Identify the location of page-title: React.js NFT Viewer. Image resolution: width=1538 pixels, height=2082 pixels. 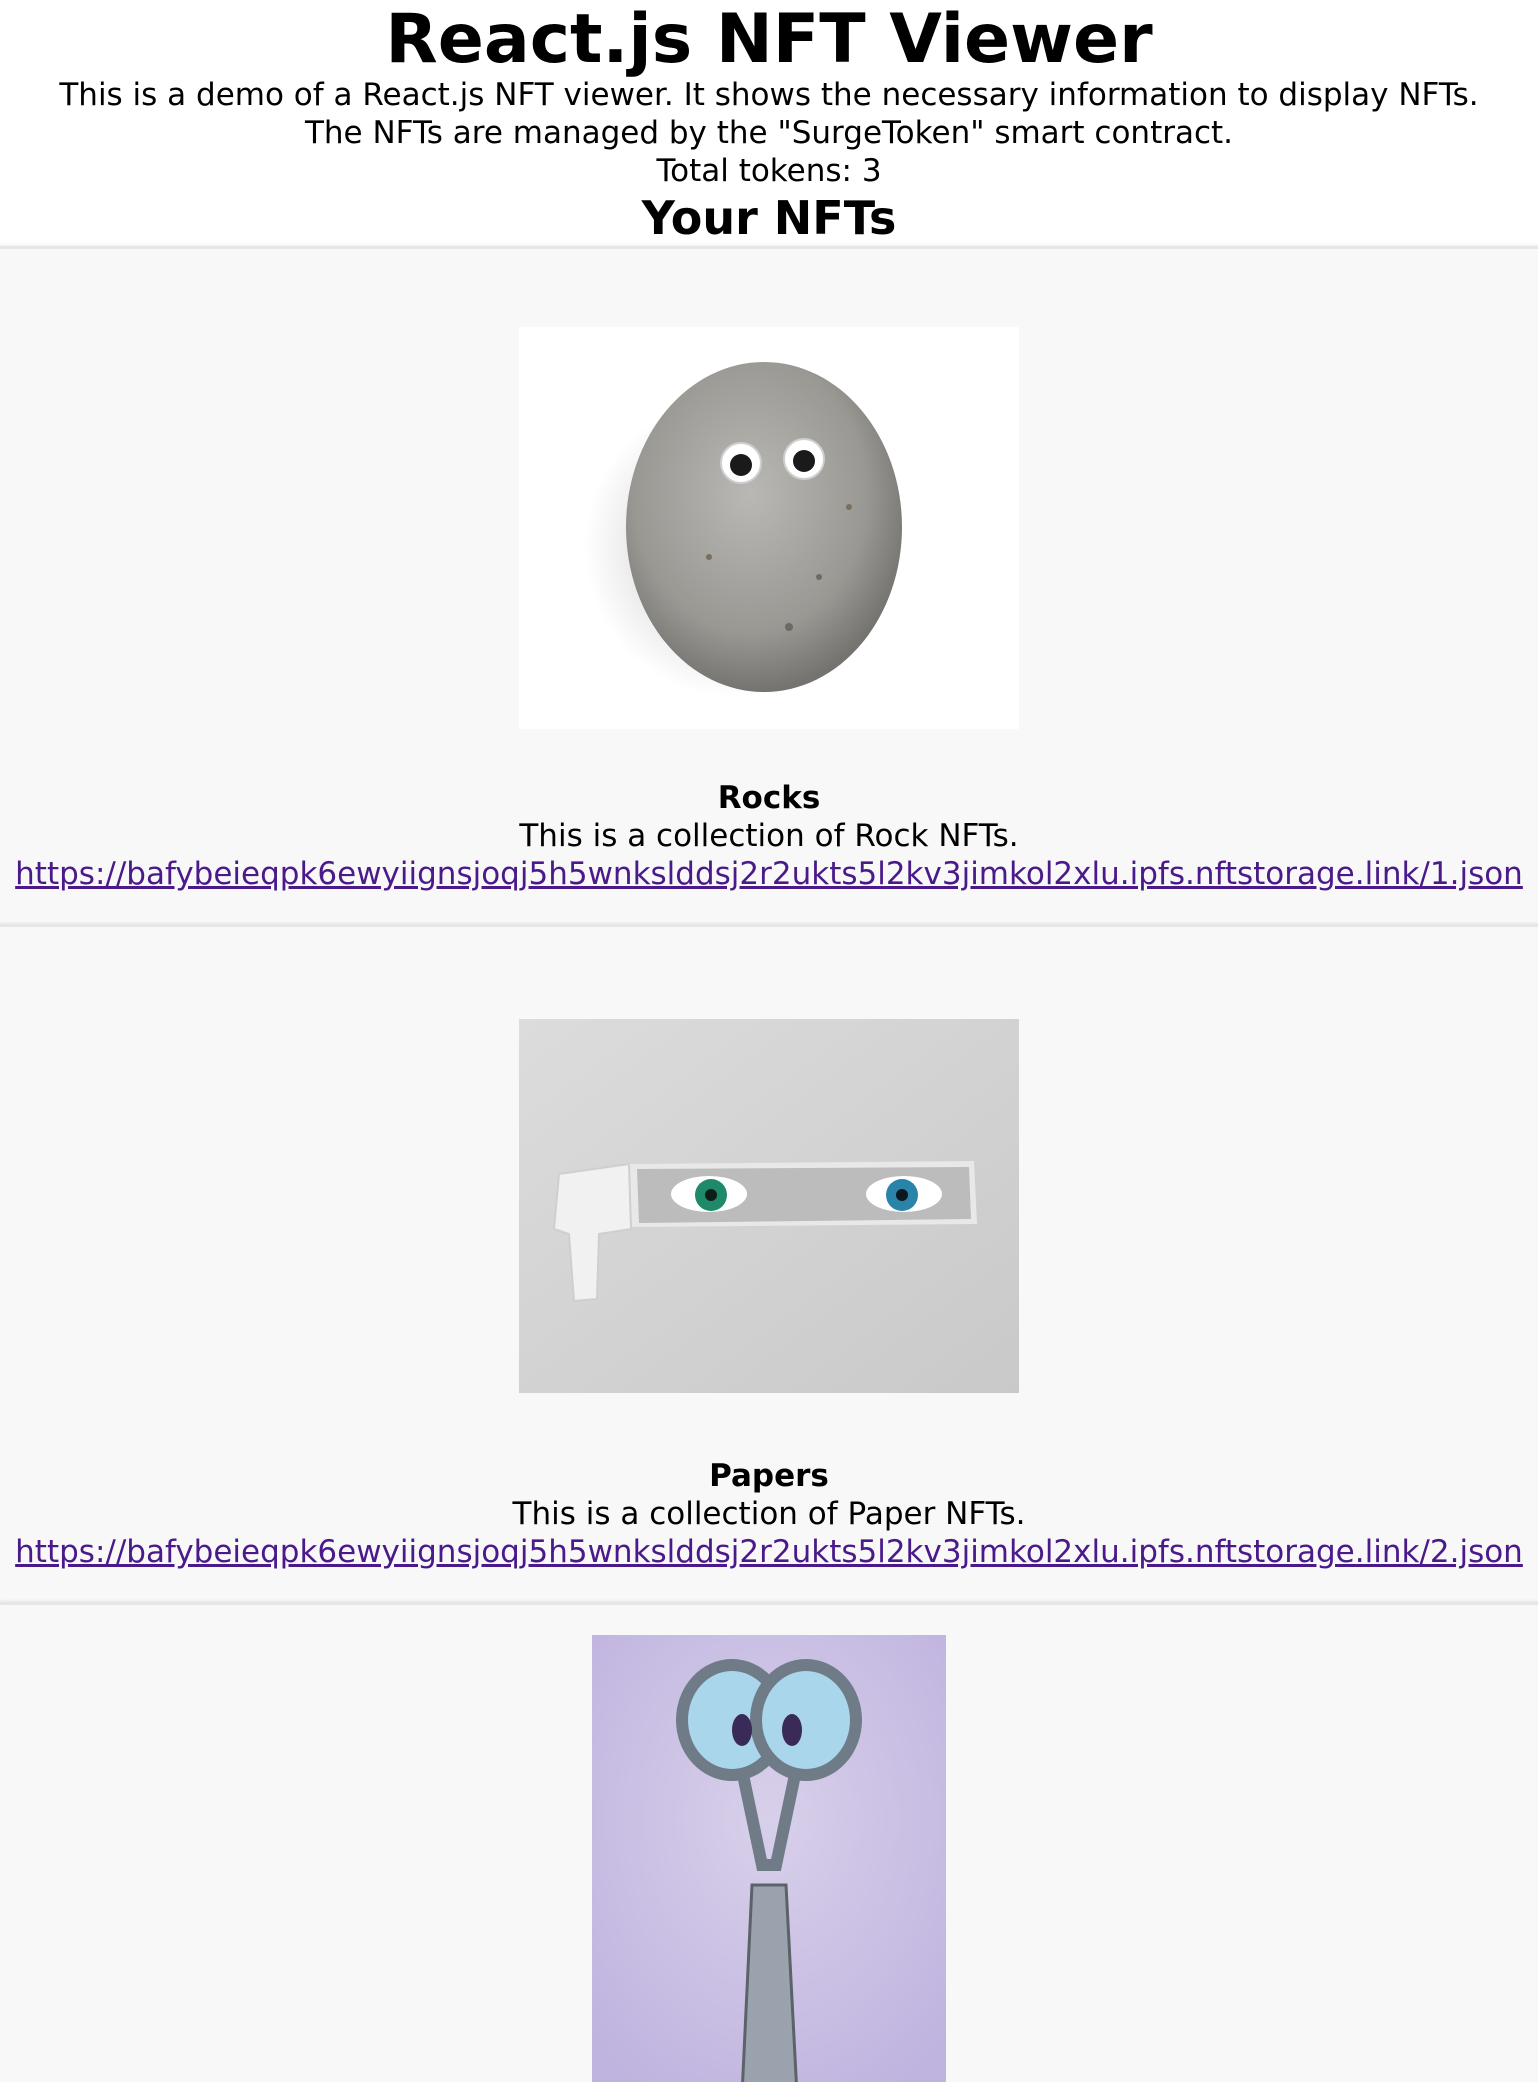
(769, 39).